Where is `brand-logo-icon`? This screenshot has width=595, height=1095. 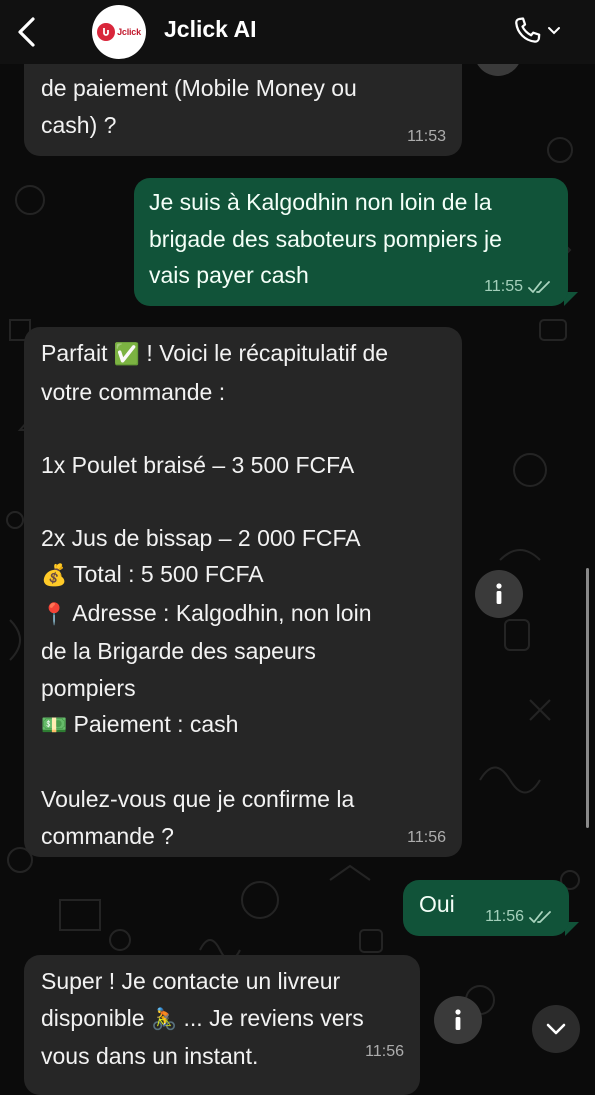 brand-logo-icon is located at coordinates (106, 32).